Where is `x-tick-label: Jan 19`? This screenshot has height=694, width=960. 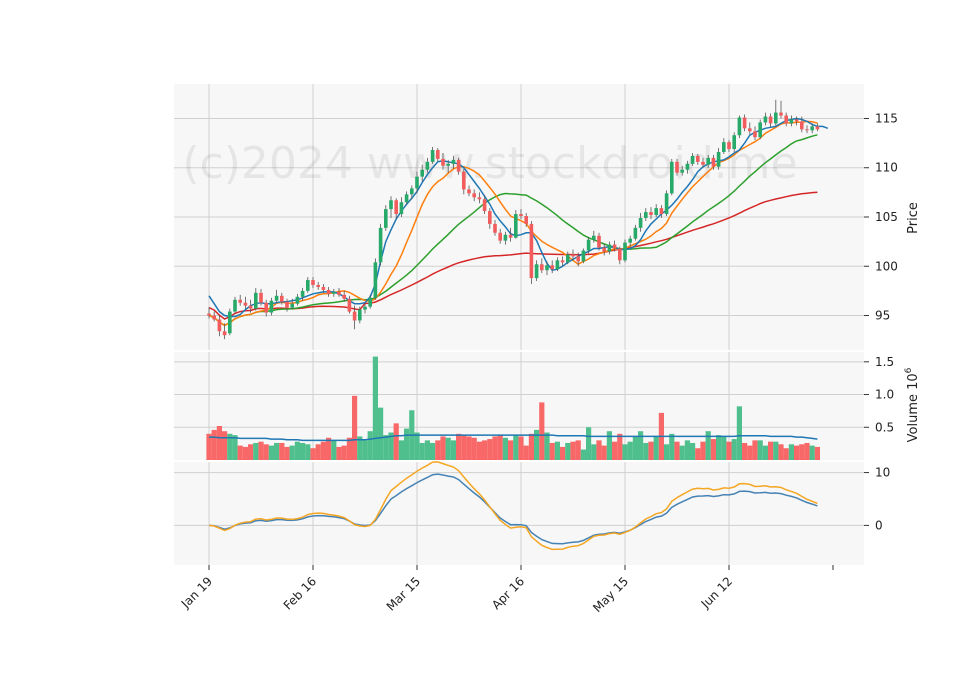 x-tick-label: Jan 19 is located at coordinates (196, 592).